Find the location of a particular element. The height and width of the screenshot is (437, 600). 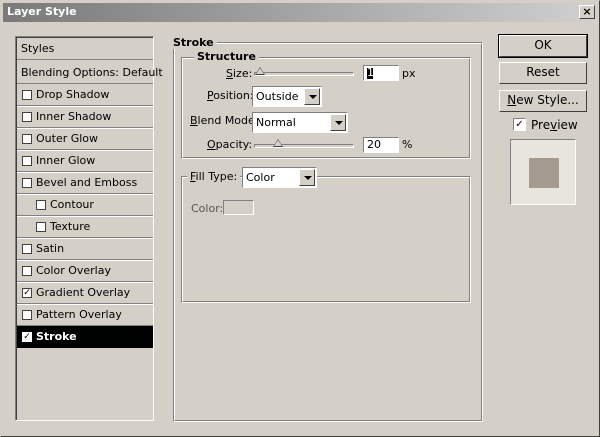

position-select: Outside is located at coordinates (287, 96).